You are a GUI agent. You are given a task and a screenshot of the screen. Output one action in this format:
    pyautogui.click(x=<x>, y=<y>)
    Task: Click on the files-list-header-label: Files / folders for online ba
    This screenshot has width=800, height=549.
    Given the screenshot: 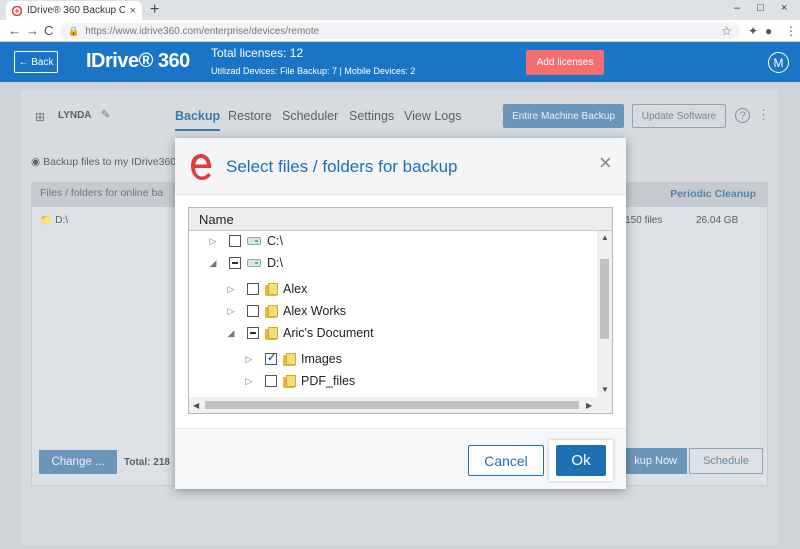 What is the action you would take?
    pyautogui.click(x=102, y=193)
    